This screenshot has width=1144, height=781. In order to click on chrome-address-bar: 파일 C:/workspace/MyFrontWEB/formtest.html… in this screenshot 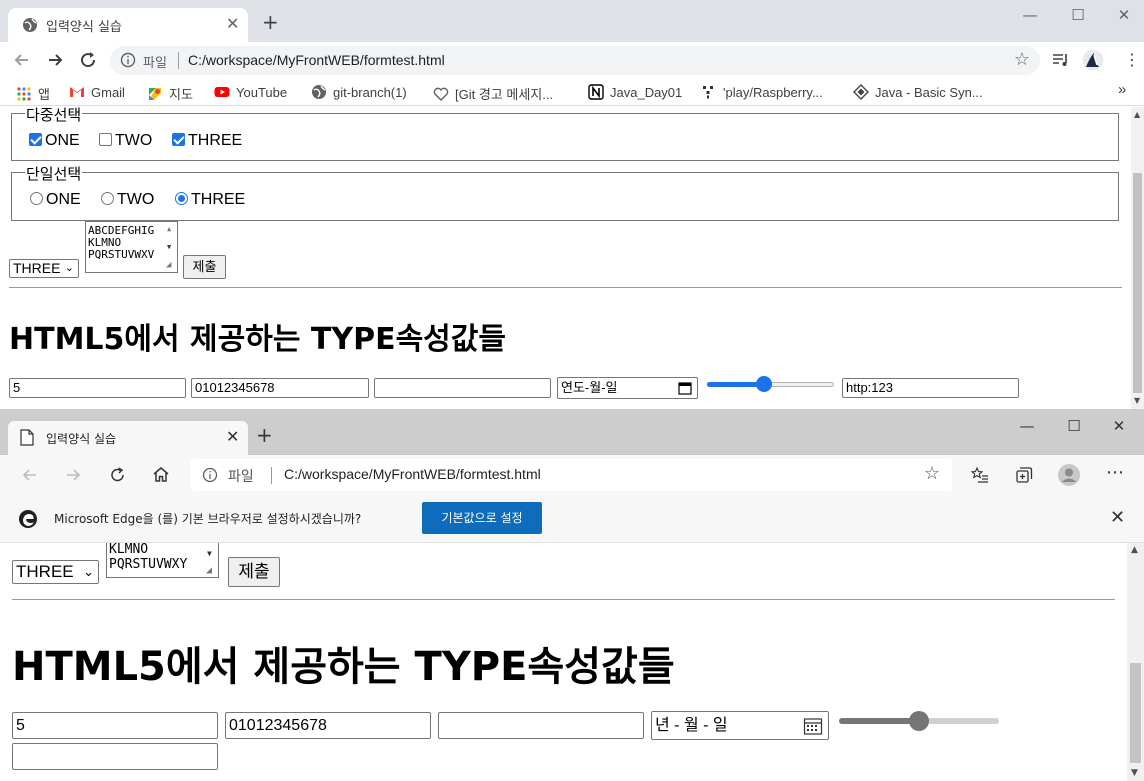, I will do `click(575, 60)`.